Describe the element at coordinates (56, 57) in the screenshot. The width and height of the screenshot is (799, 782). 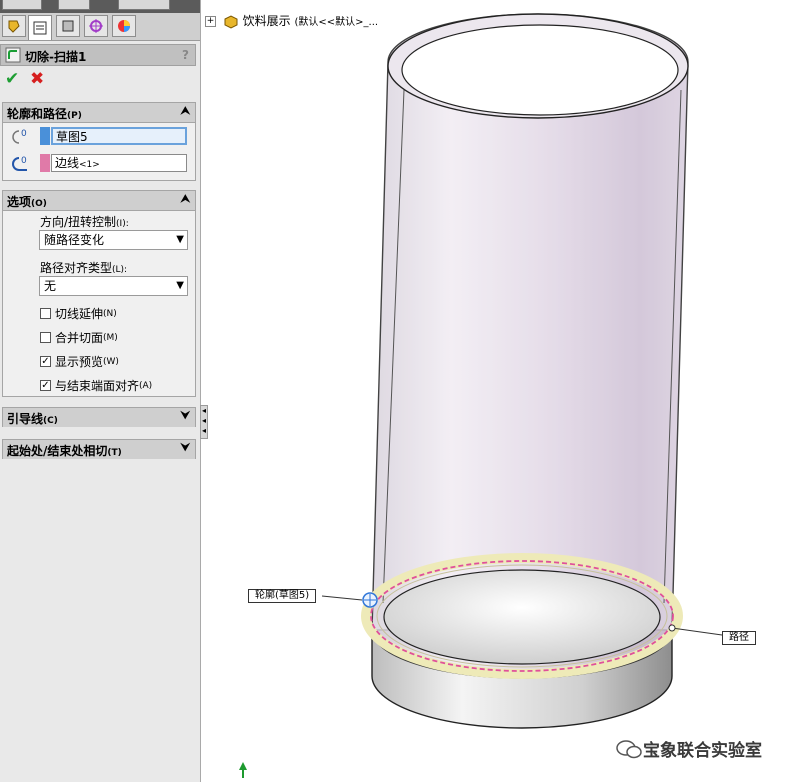
I see `feature-title: 切除-扫描1` at that location.